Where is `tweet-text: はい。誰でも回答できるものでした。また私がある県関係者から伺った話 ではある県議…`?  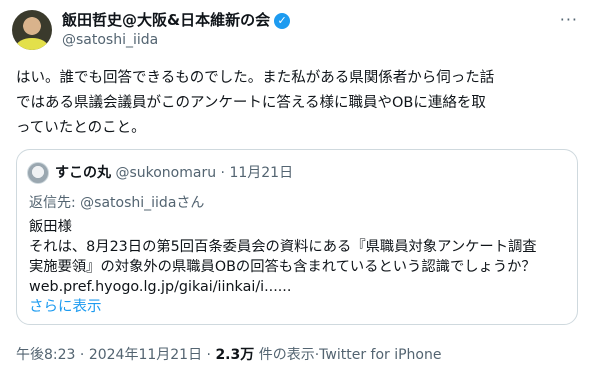
tweet-text: はい。誰でも回答できるものでした。また私がある県関係者から伺った話 ではある県議… is located at coordinates (255, 103).